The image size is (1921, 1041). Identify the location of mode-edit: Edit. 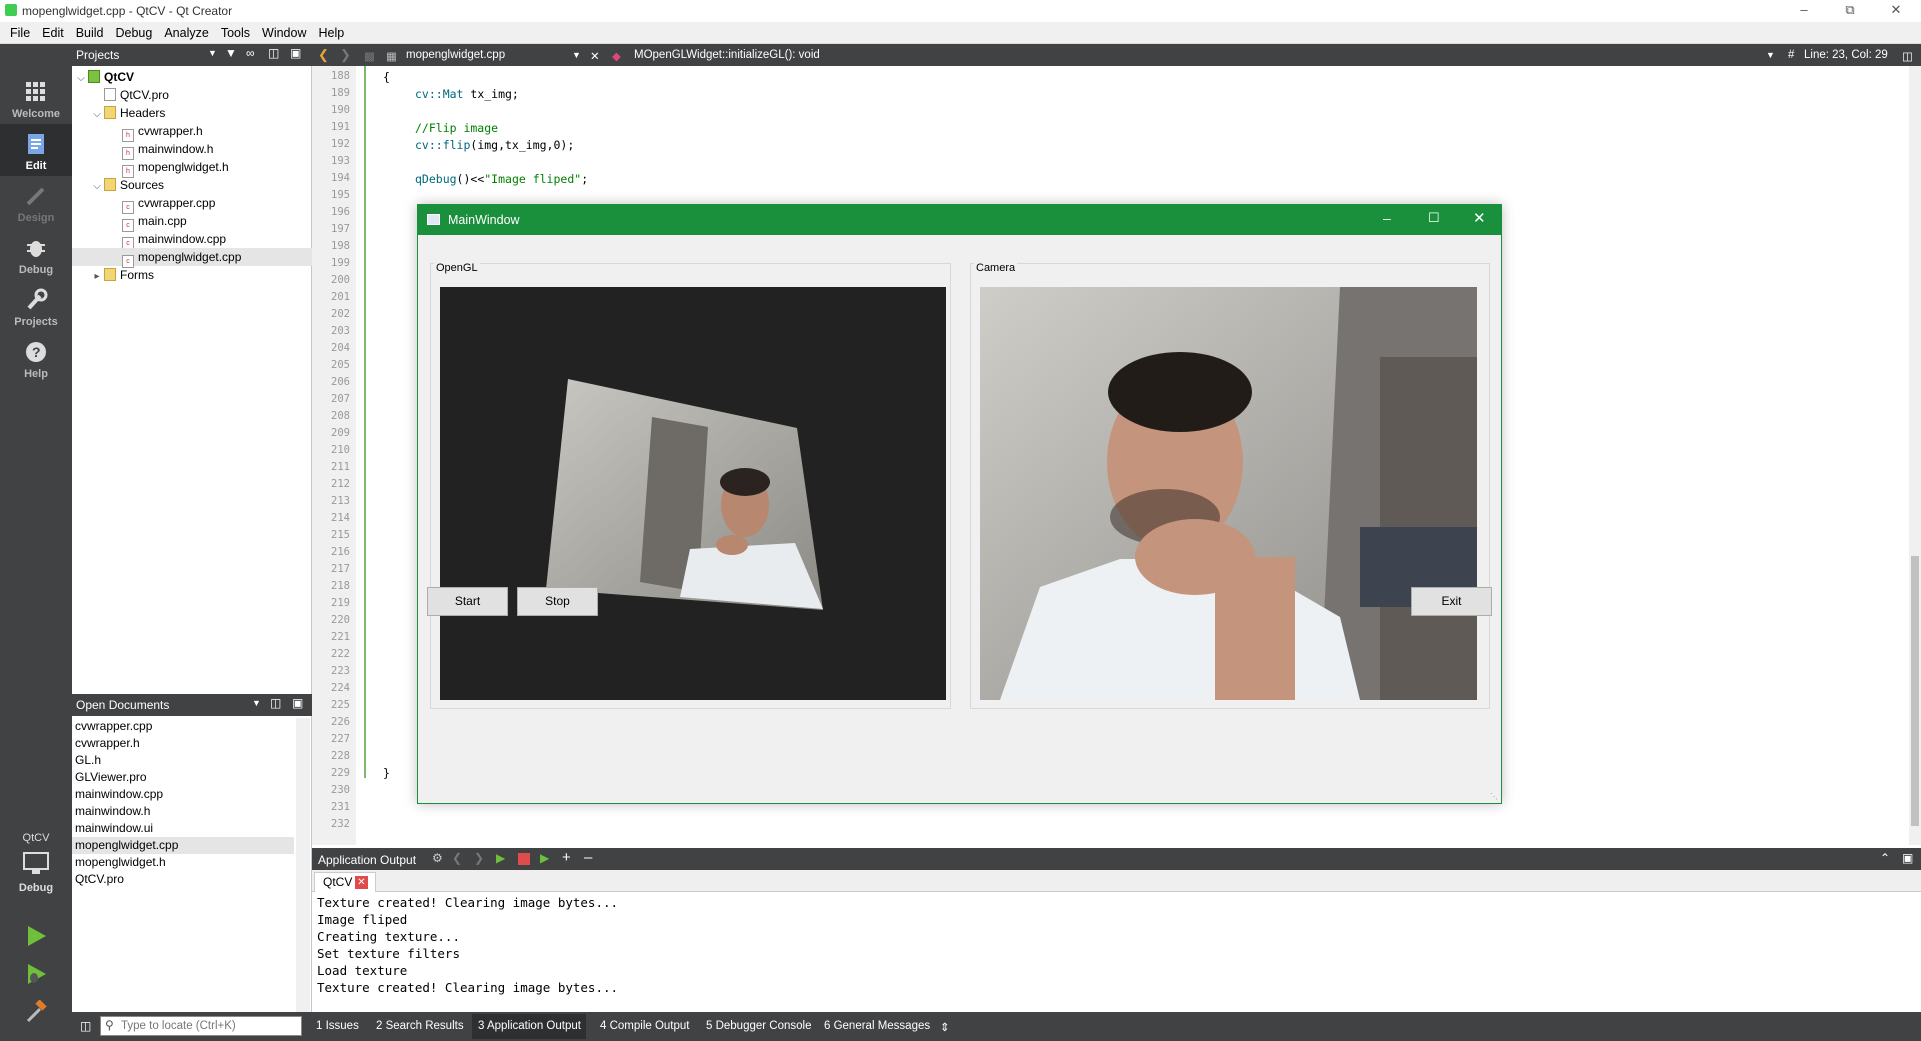
(36, 150).